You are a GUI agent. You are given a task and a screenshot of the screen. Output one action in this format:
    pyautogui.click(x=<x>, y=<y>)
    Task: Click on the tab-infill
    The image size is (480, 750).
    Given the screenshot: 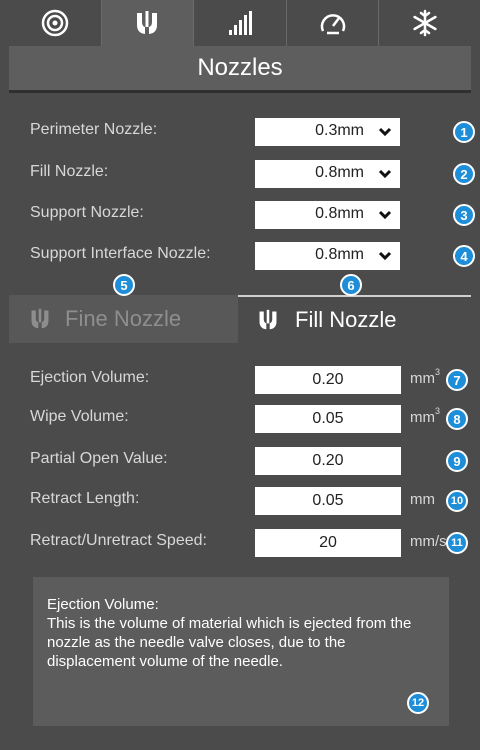 What is the action you would take?
    pyautogui.click(x=240, y=23)
    